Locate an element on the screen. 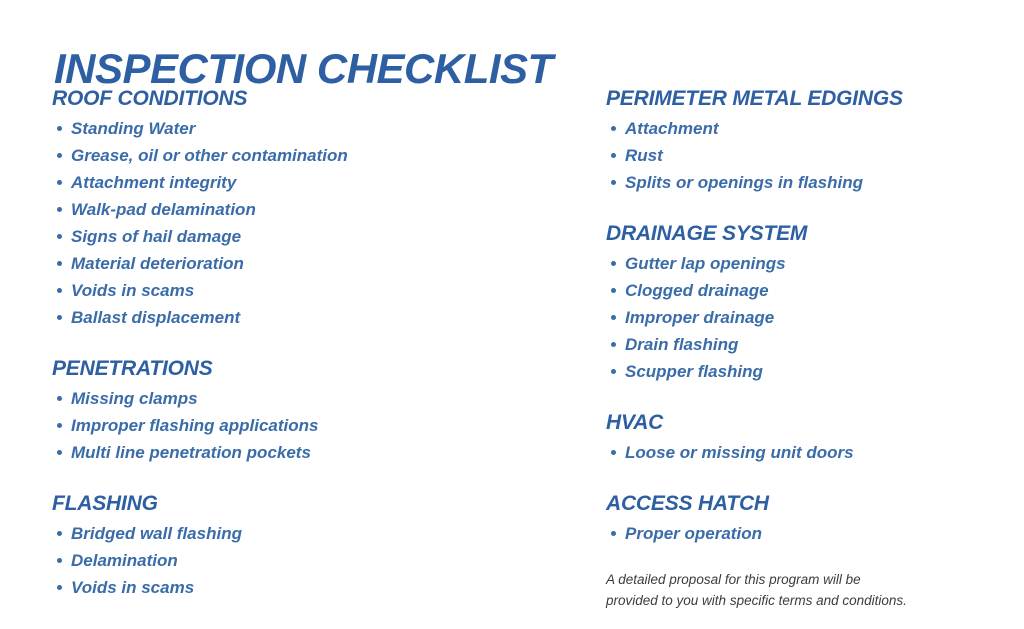  checklist-item-label: Grease, oil or other contamination is located at coordinates (209, 155).